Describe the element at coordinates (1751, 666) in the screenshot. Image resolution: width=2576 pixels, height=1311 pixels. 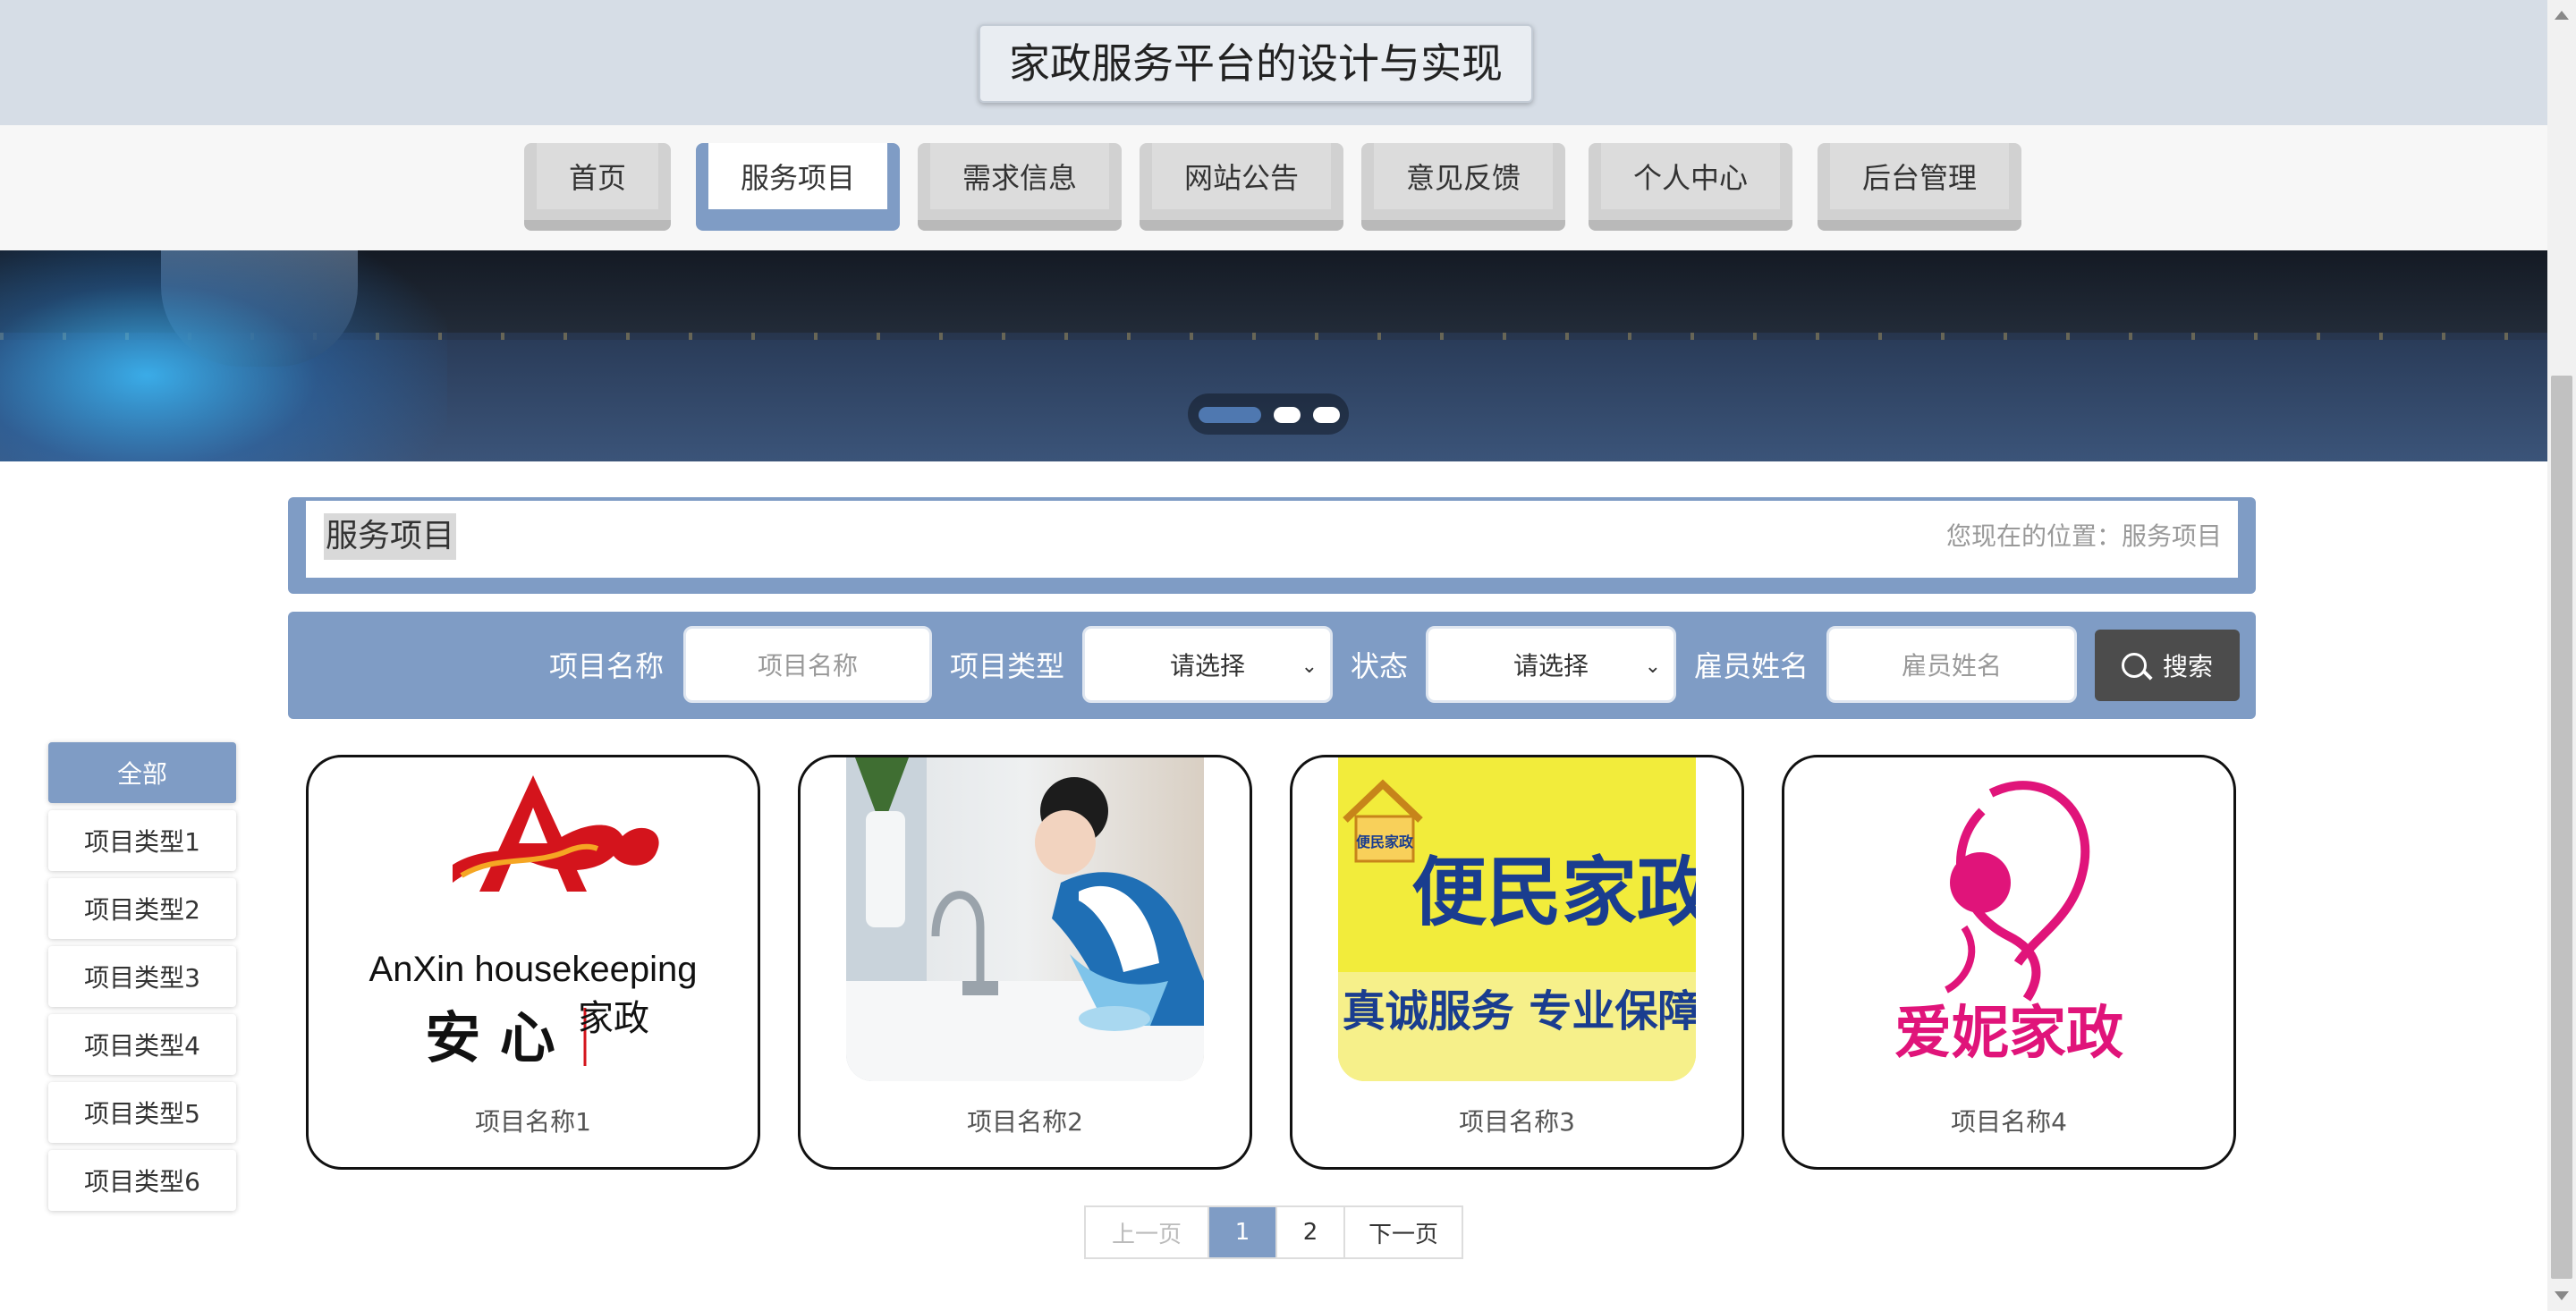
I see `employee-name-label: 雇员姓名` at that location.